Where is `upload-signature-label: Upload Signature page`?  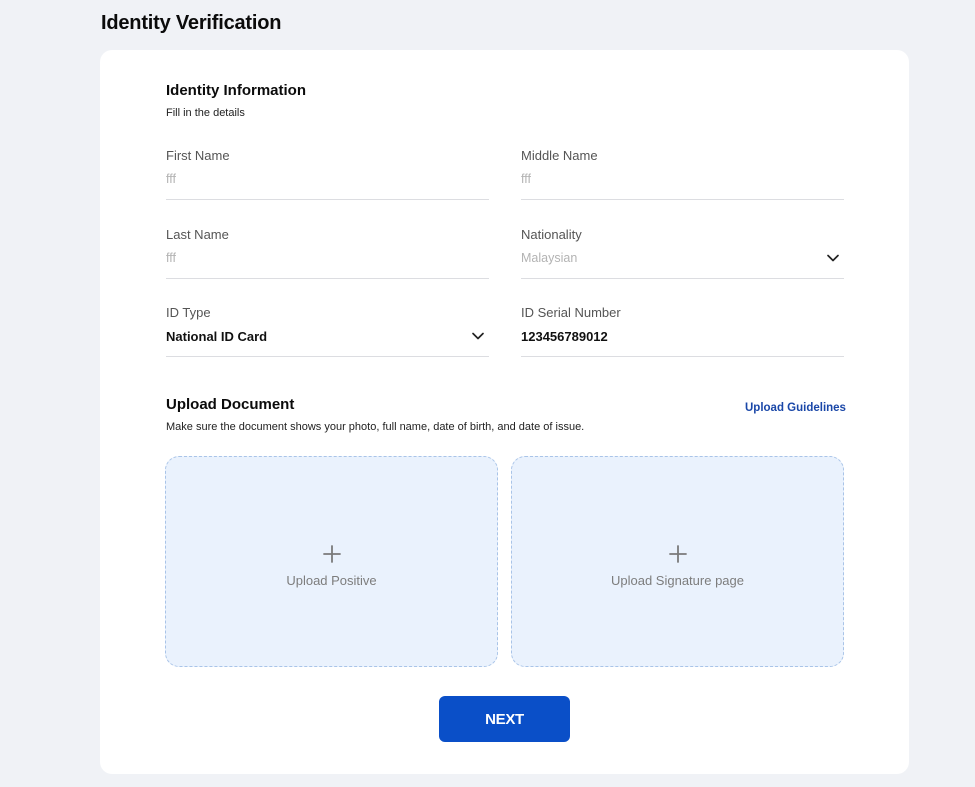
upload-signature-label: Upload Signature page is located at coordinates (677, 580).